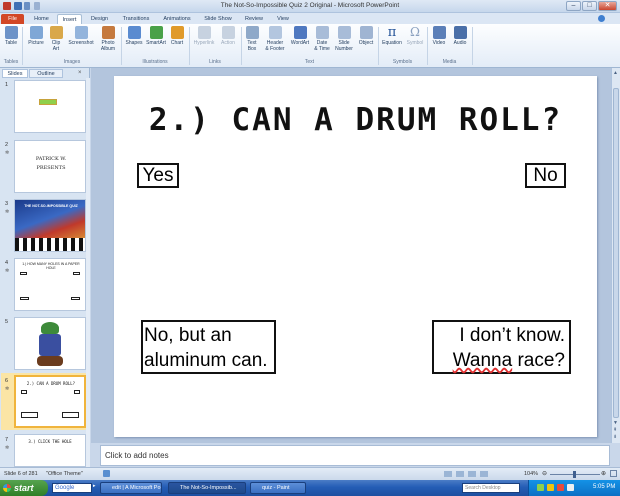 The height and width of the screenshot is (496, 620). What do you see at coordinates (50, 401) in the screenshot?
I see `slide-thumb-6: 2.) CAN A DRUM ROLL?` at bounding box center [50, 401].